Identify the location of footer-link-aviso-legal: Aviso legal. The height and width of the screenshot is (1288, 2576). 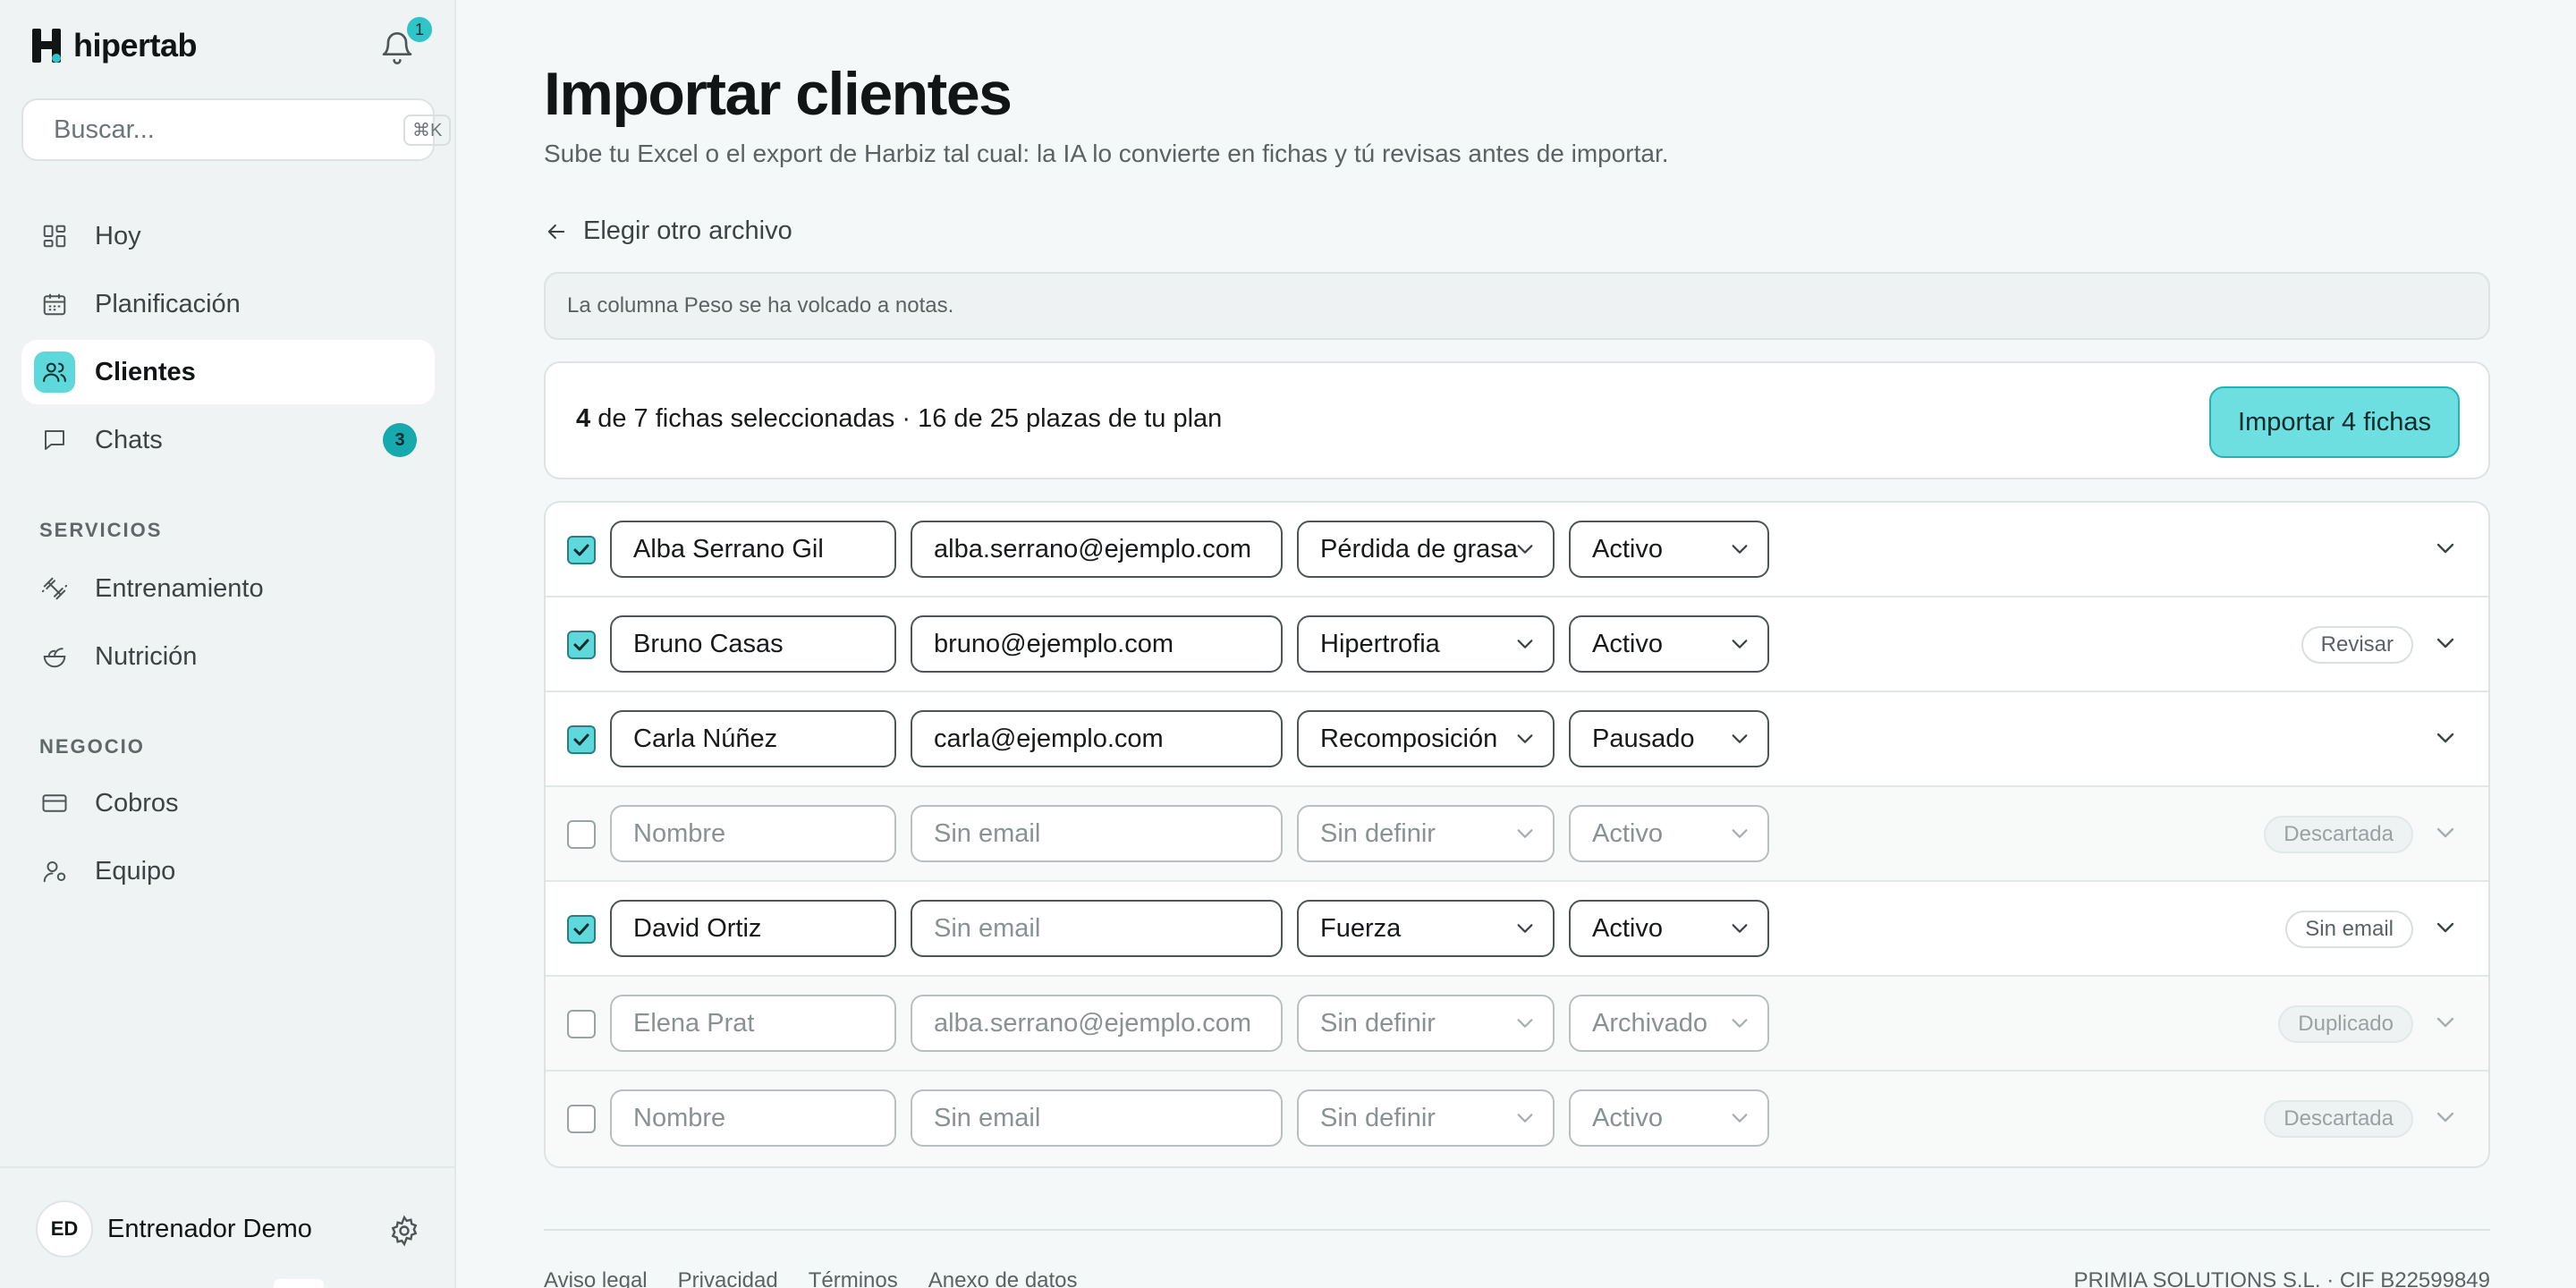
(596, 1278).